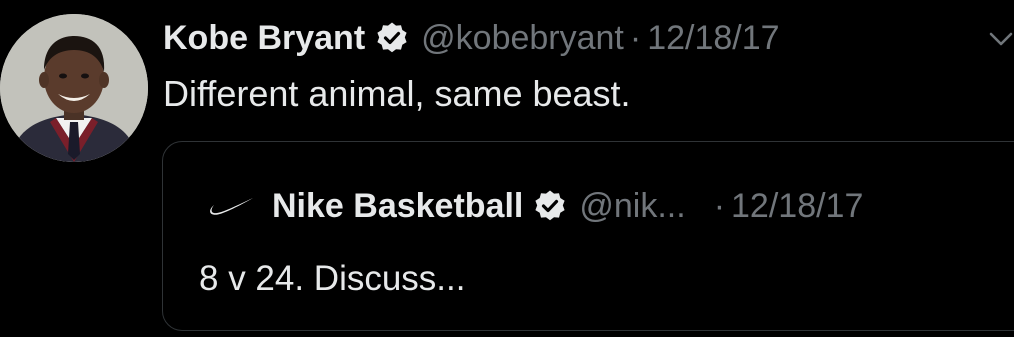 This screenshot has height=337, width=1014. I want to click on tweet-text: Different animal, same beast., so click(397, 93).